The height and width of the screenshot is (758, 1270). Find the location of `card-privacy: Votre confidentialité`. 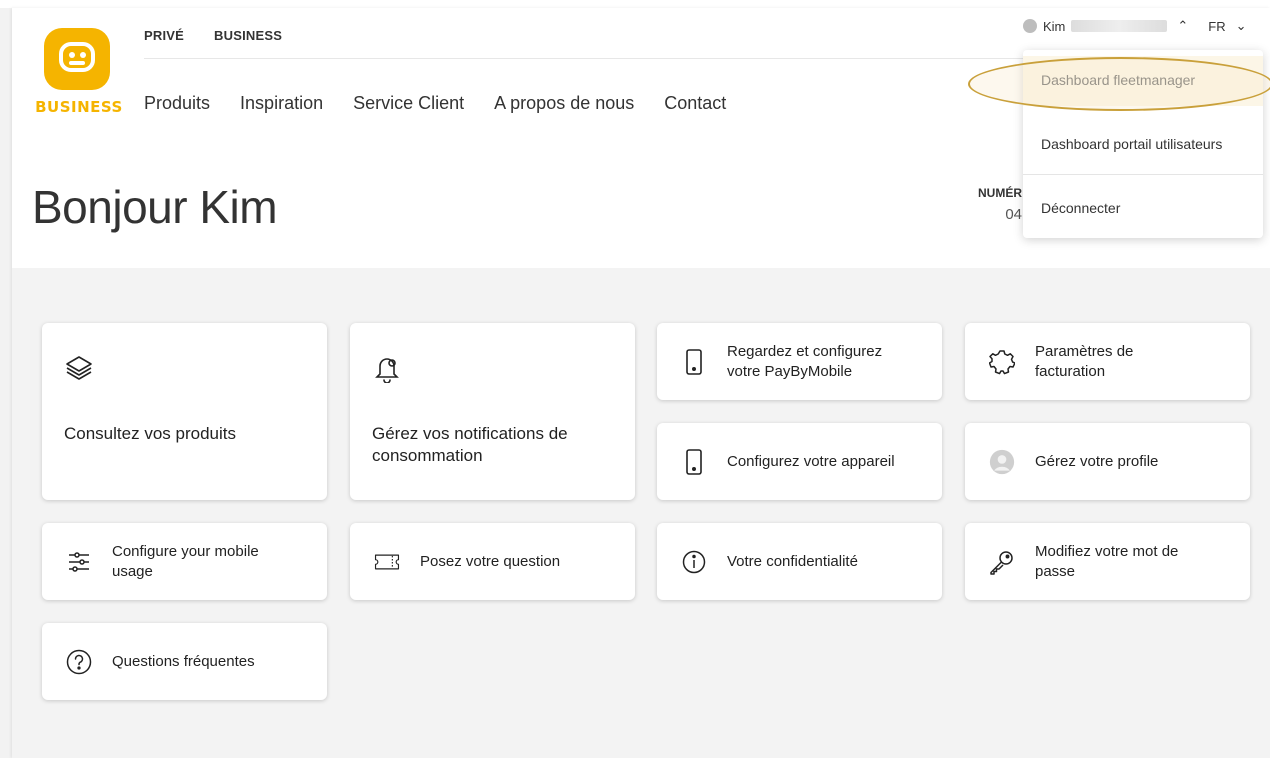

card-privacy: Votre confidentialité is located at coordinates (799, 561).